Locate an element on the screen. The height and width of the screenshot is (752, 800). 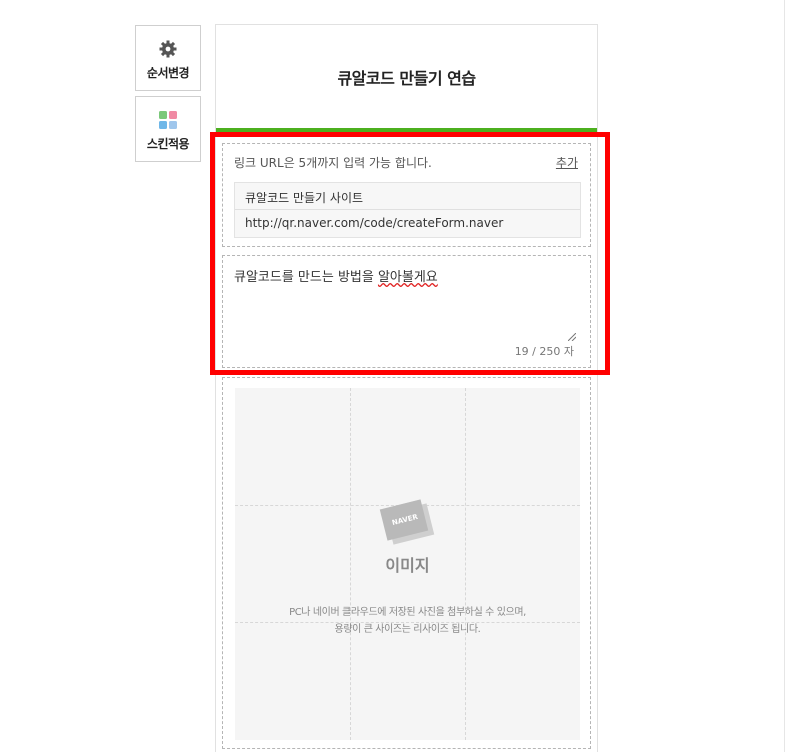
palette-icon is located at coordinates (168, 120).